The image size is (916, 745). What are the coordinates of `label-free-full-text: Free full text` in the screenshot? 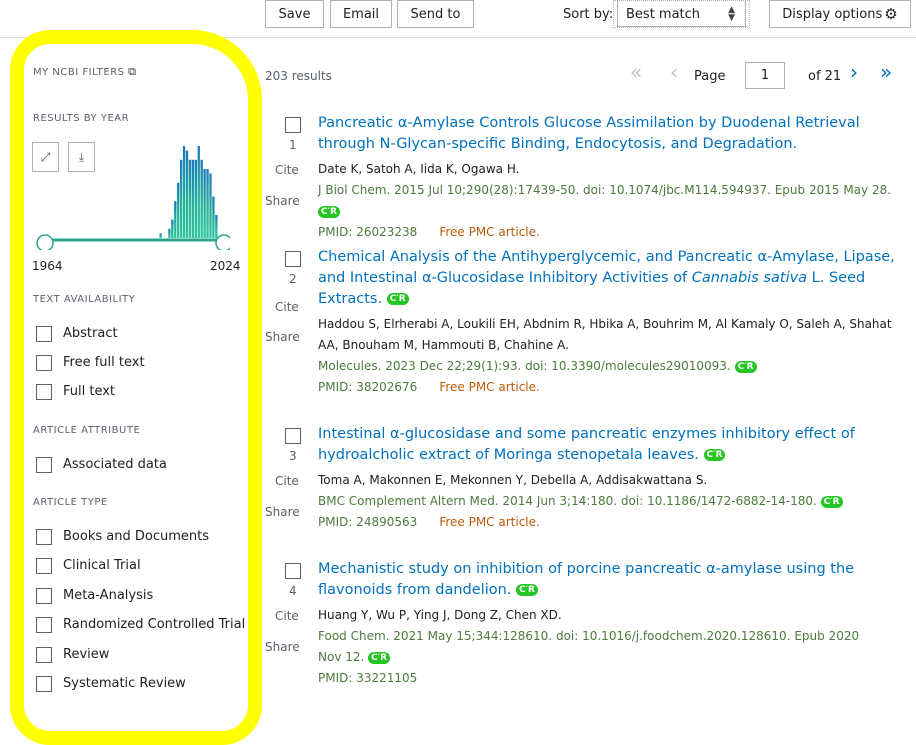 It's located at (104, 362).